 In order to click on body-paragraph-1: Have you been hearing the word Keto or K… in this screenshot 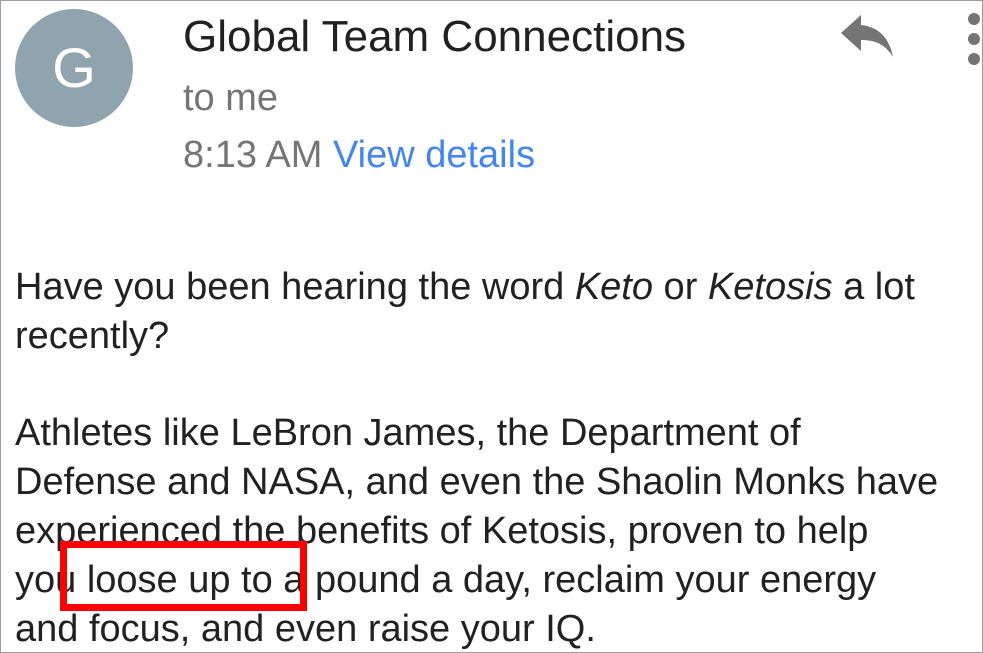, I will do `click(465, 287)`.